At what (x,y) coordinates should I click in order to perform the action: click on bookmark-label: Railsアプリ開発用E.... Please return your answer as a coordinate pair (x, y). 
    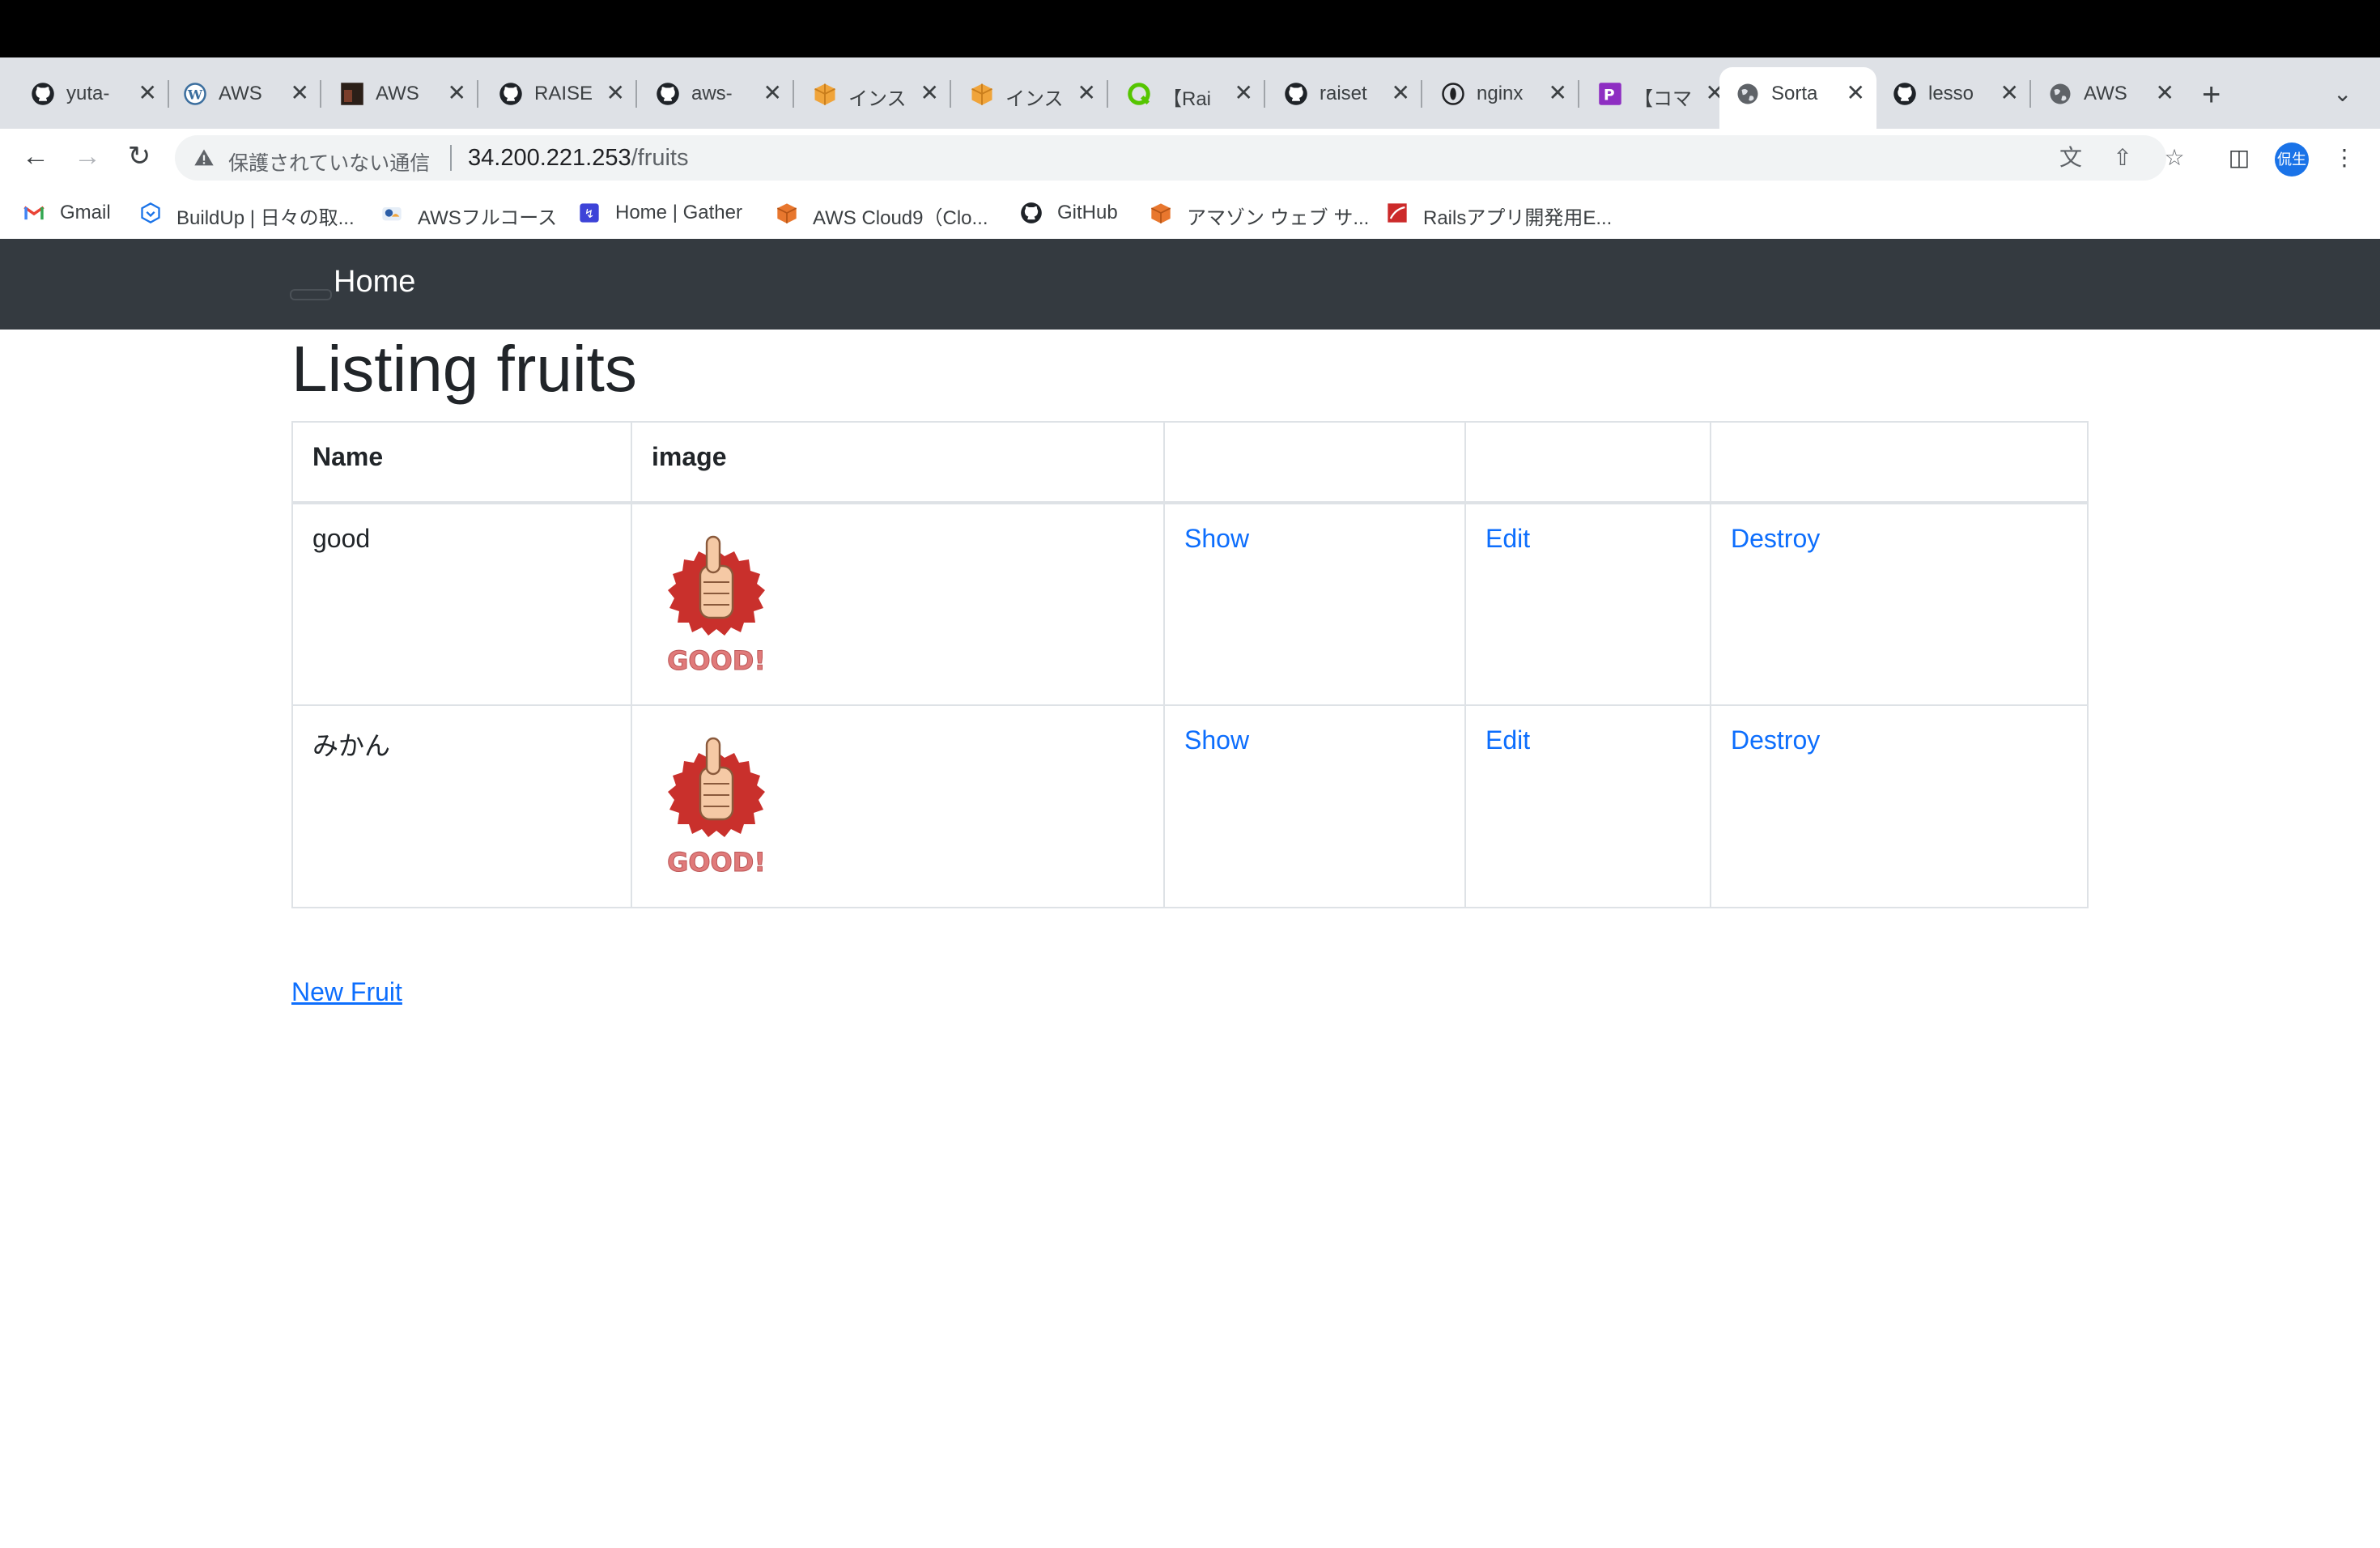
    Looking at the image, I should click on (1518, 218).